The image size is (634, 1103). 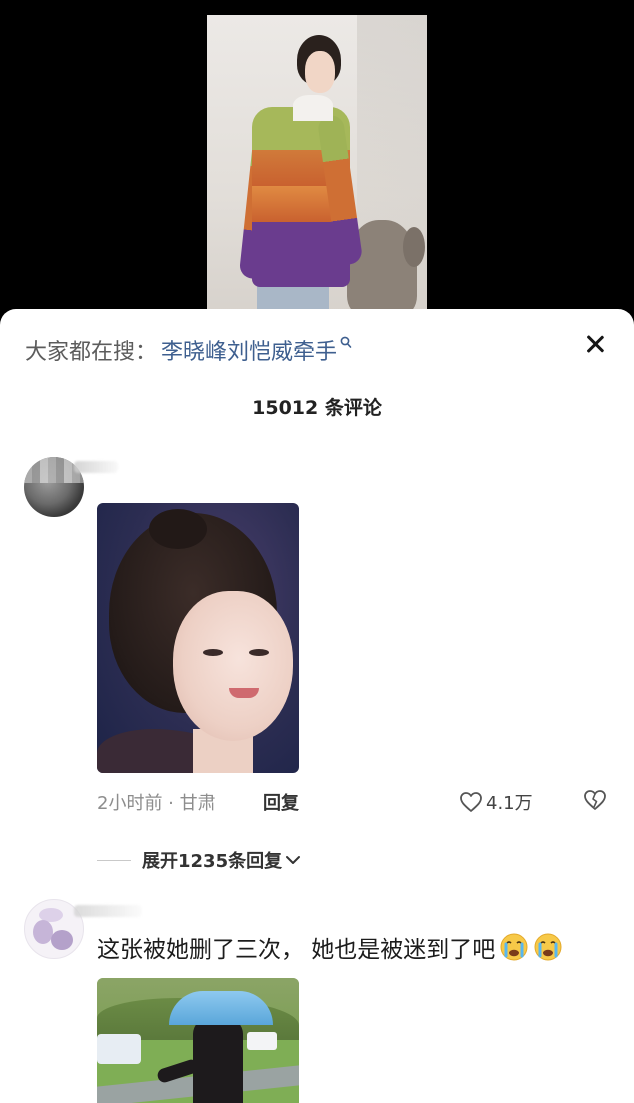 What do you see at coordinates (91, 352) in the screenshot?
I see `hot-search-label: 大家都在搜：` at bounding box center [91, 352].